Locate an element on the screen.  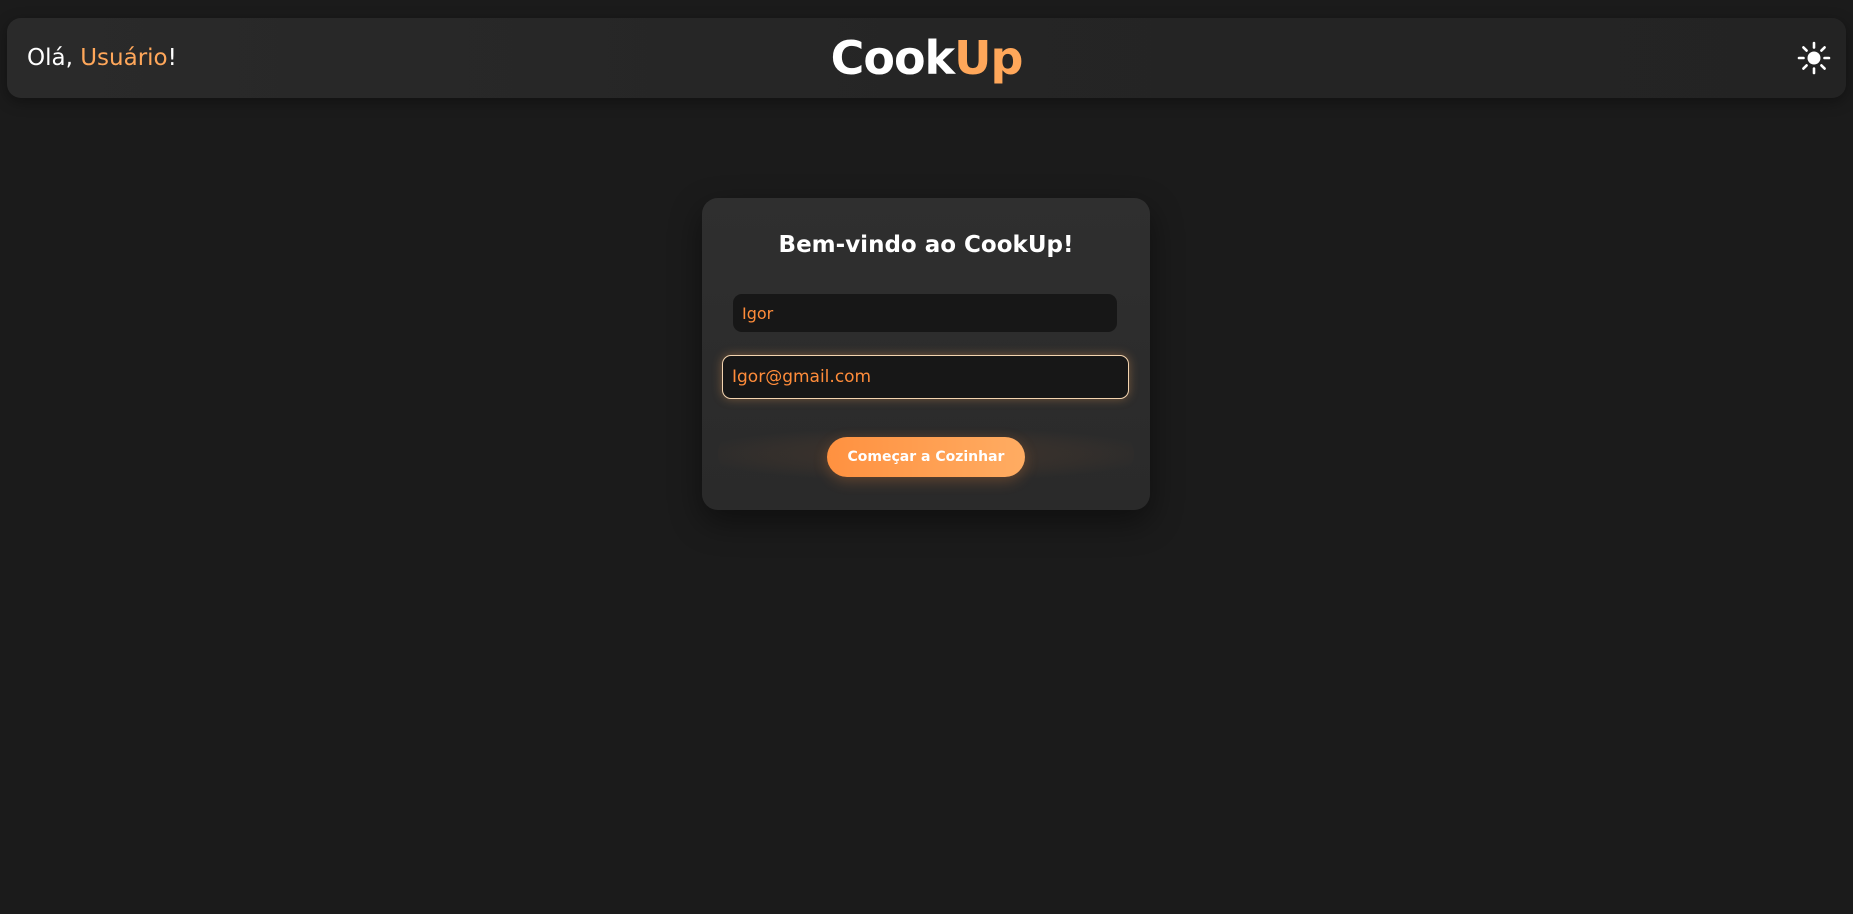
start-cooking-button: Começar a Cozinhar is located at coordinates (926, 457).